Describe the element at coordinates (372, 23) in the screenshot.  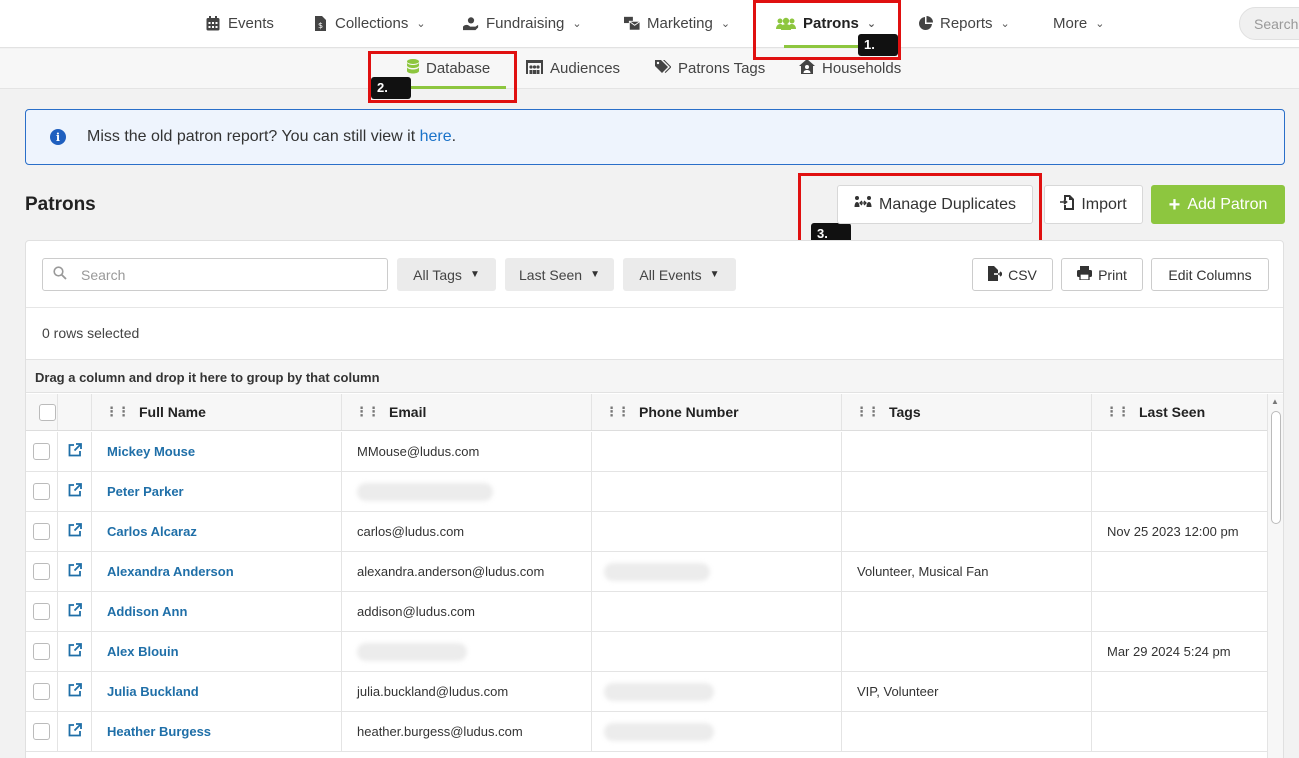
I see `nav-collections-label: Collections` at that location.